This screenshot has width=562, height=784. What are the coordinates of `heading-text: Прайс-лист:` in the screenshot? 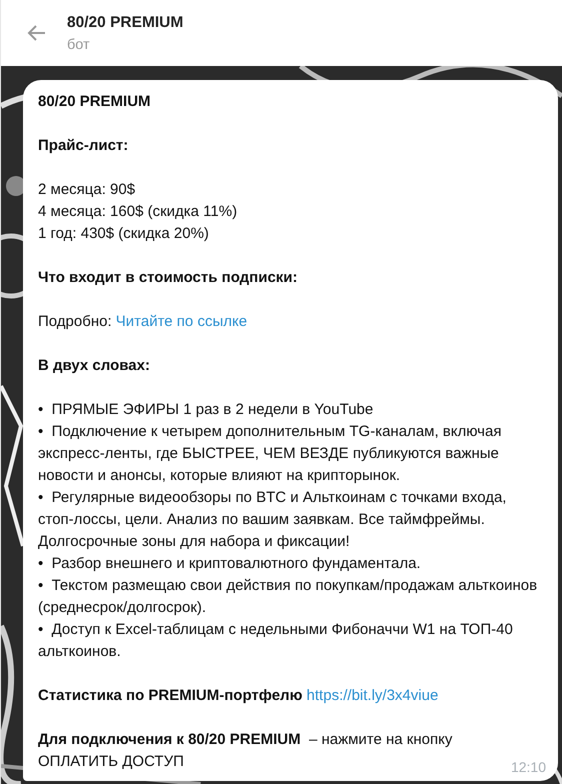 It's located at (84, 146).